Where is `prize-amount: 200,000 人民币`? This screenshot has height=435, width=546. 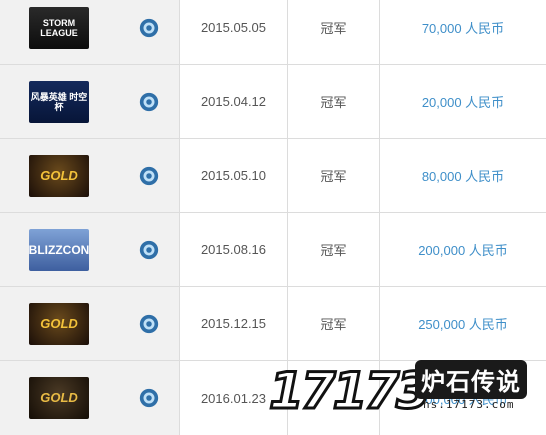
prize-amount: 200,000 人民币 is located at coordinates (463, 249).